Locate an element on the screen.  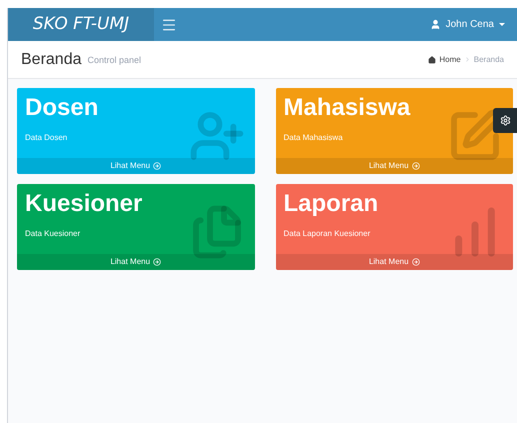
card-title: Kuesioner is located at coordinates (84, 204).